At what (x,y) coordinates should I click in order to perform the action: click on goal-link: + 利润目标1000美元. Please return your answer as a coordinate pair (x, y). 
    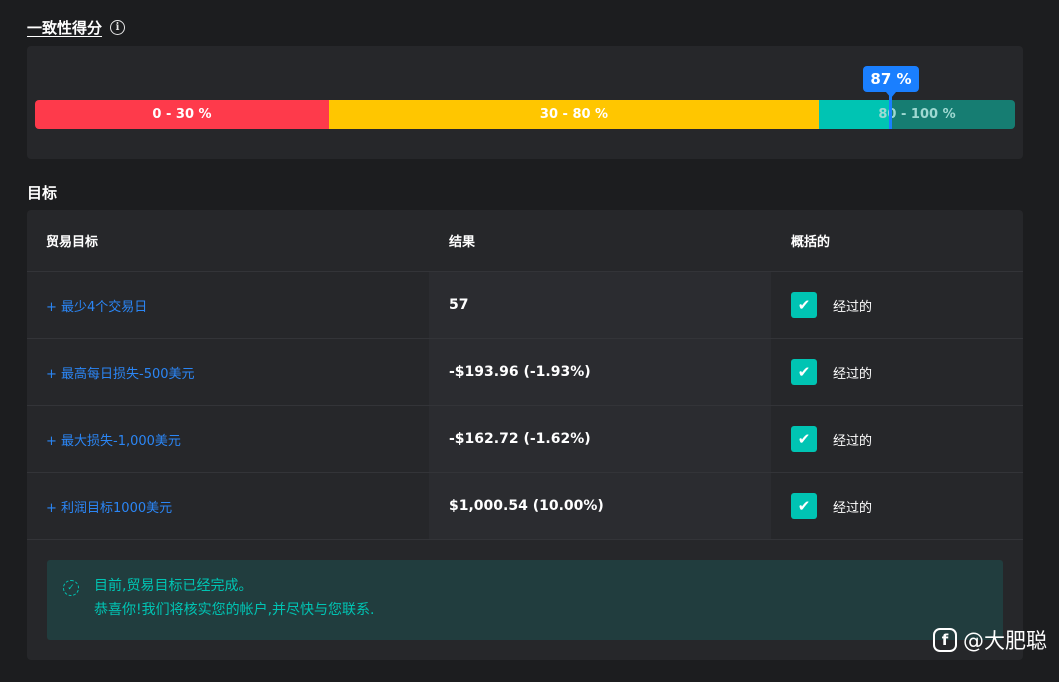
    Looking at the image, I should click on (109, 506).